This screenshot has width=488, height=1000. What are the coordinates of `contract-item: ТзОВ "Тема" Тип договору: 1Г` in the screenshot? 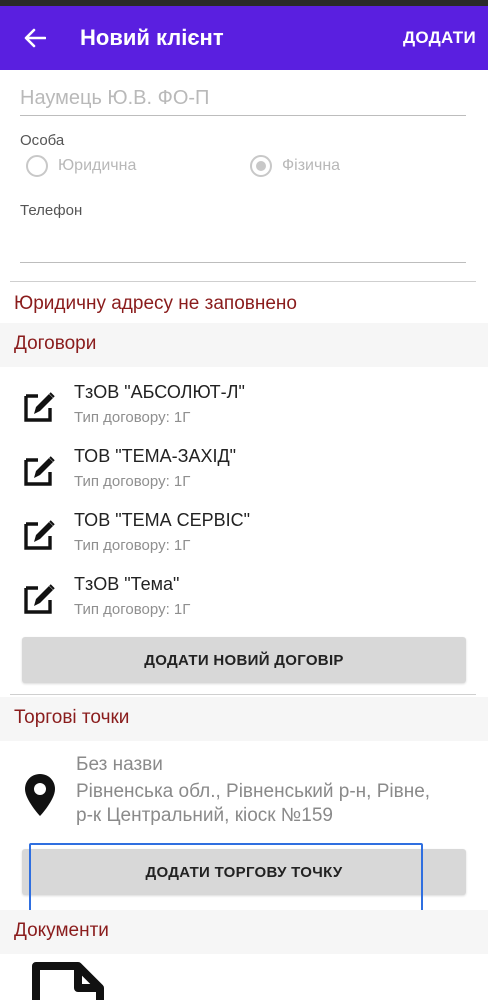 It's located at (242, 602).